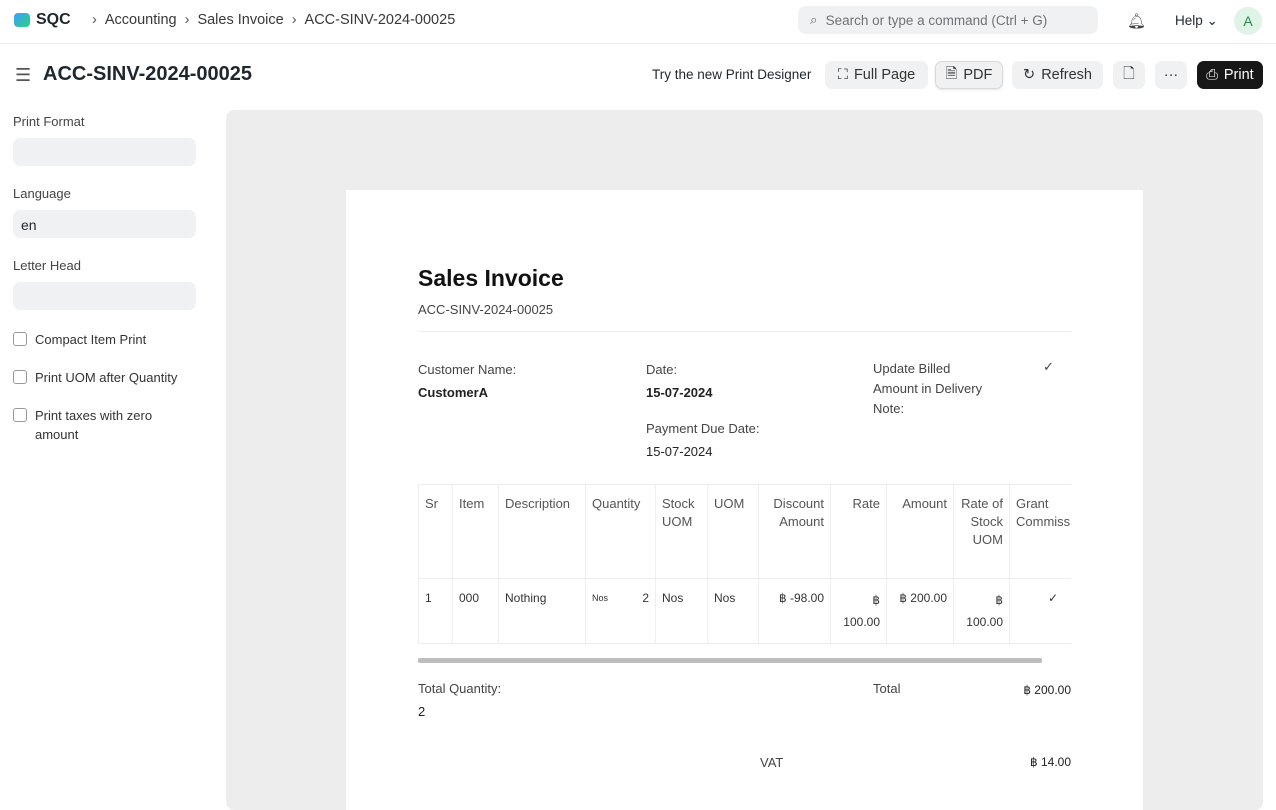  Describe the element at coordinates (1230, 75) in the screenshot. I see `print-button: ⎙ Print` at that location.